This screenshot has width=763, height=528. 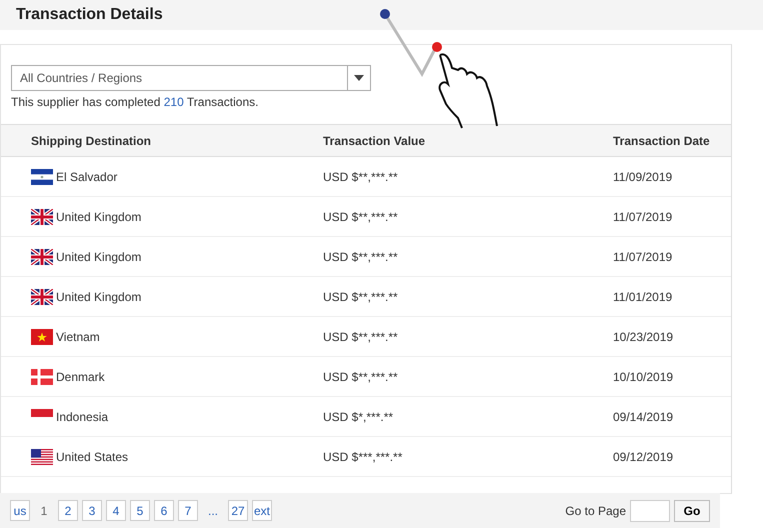 I want to click on page-input, so click(x=650, y=511).